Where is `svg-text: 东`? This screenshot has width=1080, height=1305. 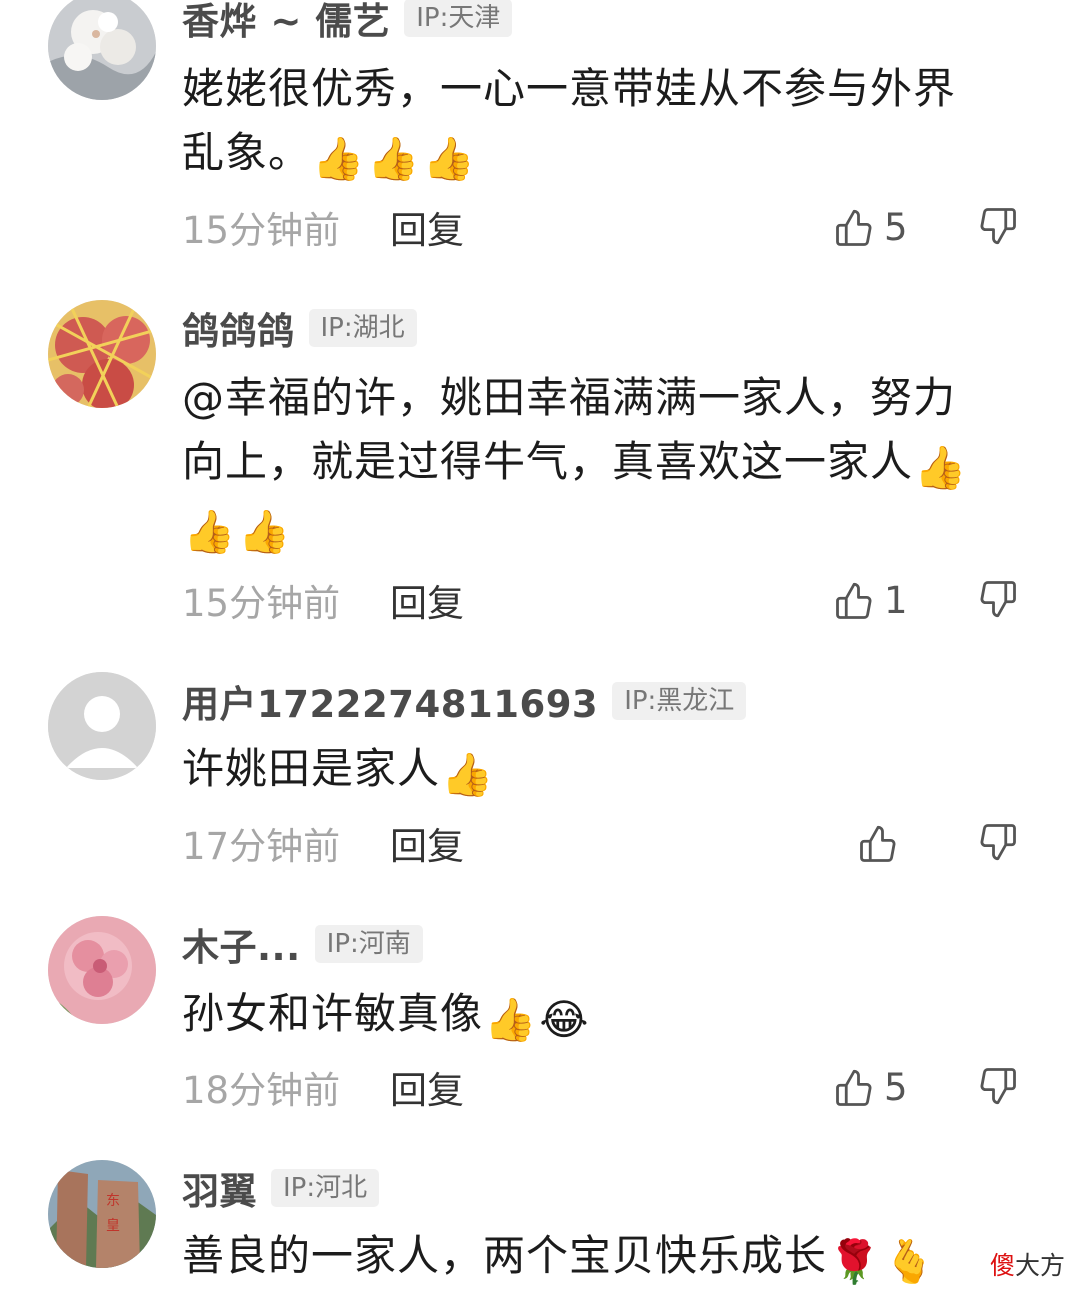 svg-text: 东 is located at coordinates (113, 1201).